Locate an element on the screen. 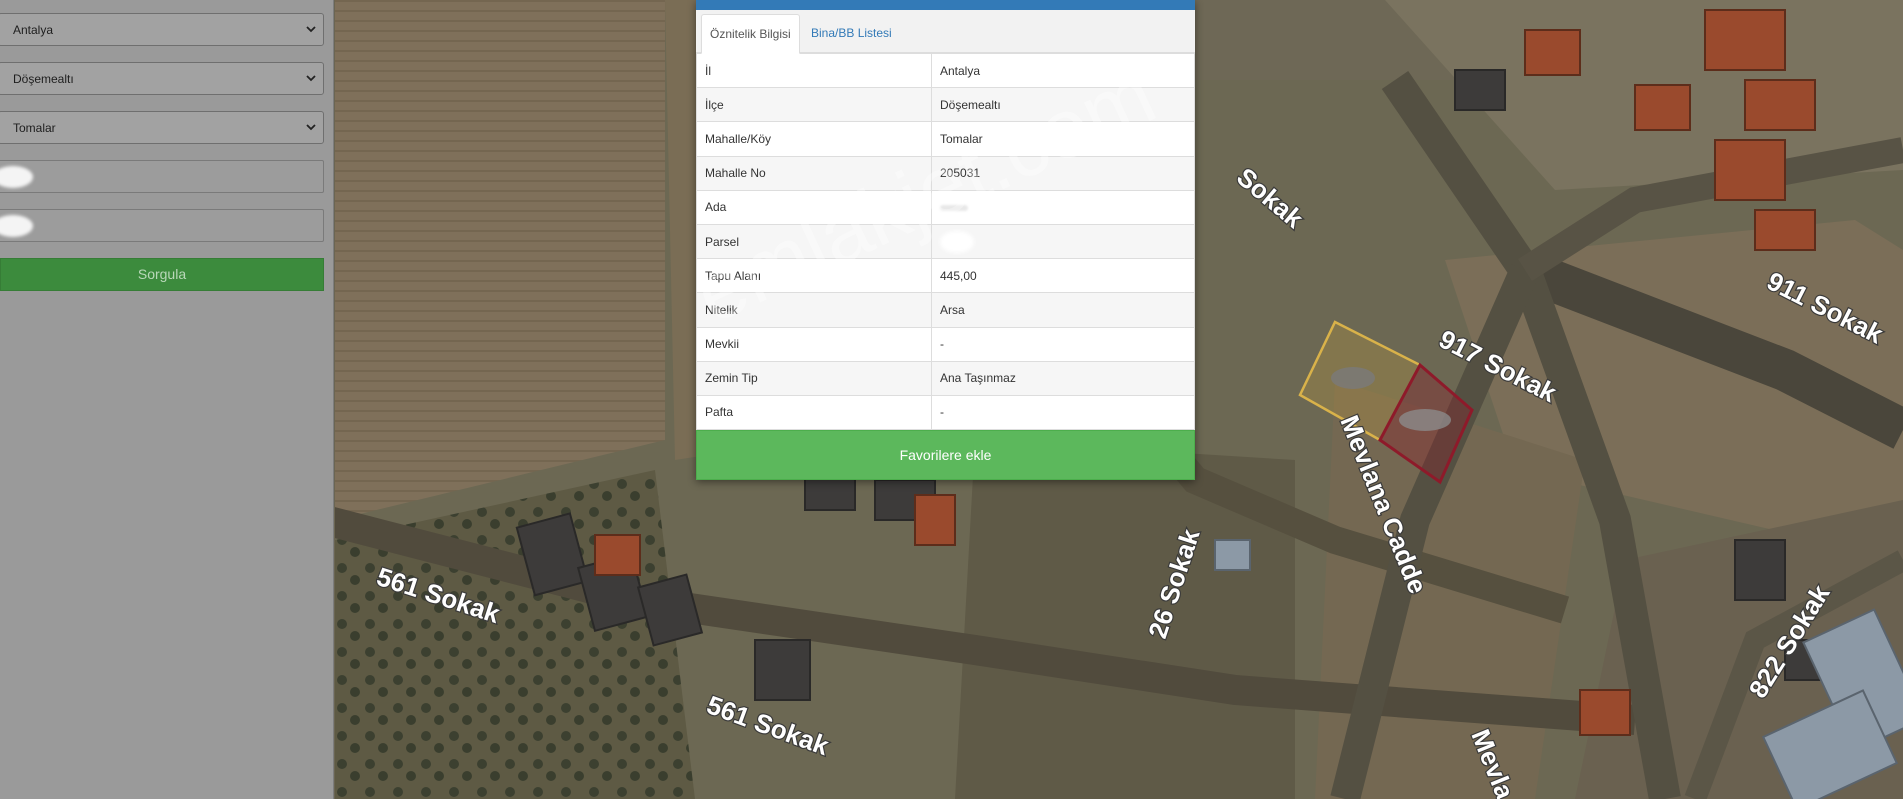 The height and width of the screenshot is (799, 1903). district-select: Döşemealtı is located at coordinates (162, 78).